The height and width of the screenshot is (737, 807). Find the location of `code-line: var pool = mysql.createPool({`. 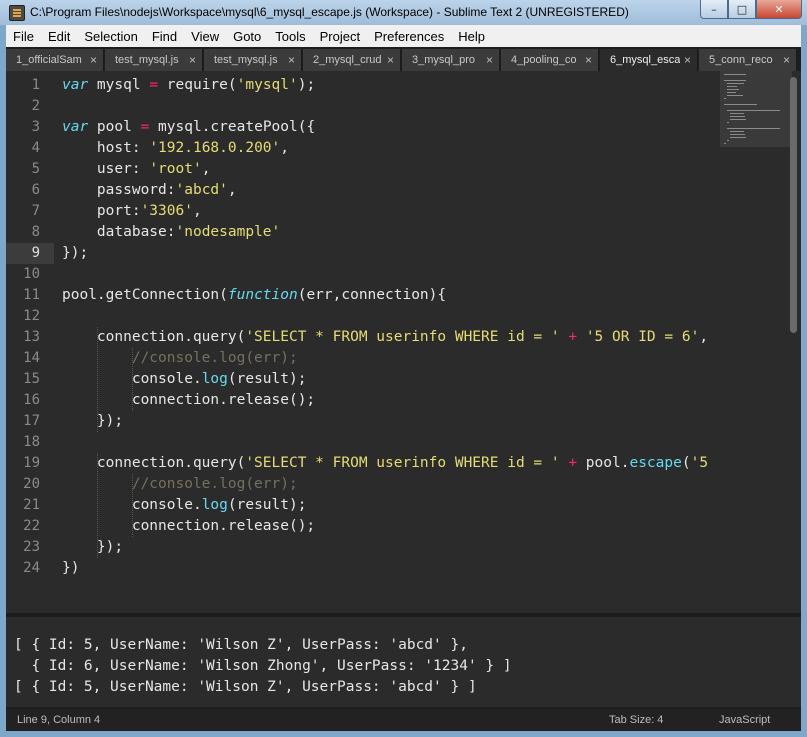

code-line: var pool = mysql.createPool({ is located at coordinates (188, 127).